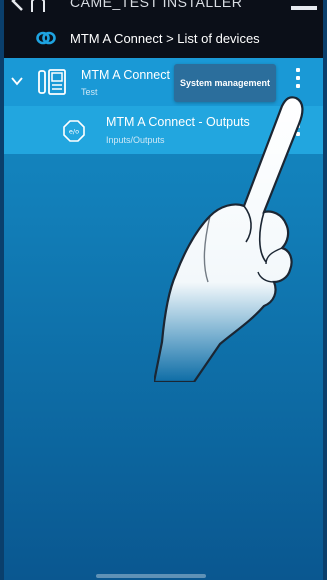  What do you see at coordinates (17, 81) in the screenshot?
I see `chevron-down-icon` at bounding box center [17, 81].